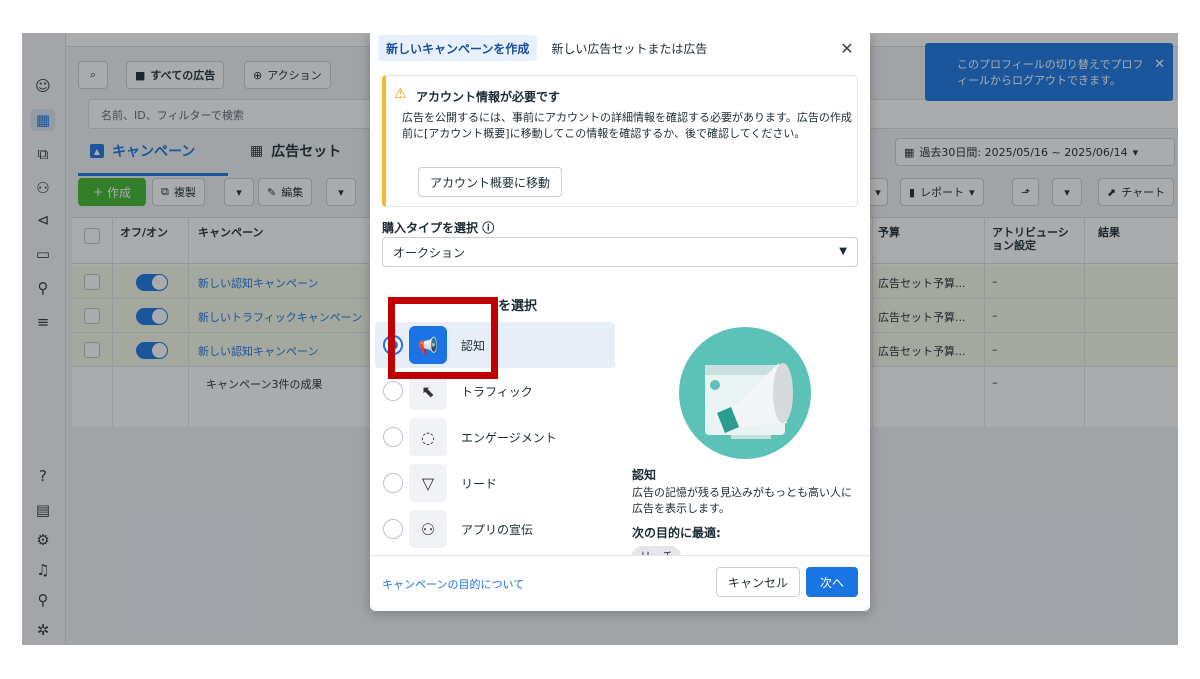  What do you see at coordinates (509, 437) in the screenshot?
I see `objective-label-text: エンゲージメント` at bounding box center [509, 437].